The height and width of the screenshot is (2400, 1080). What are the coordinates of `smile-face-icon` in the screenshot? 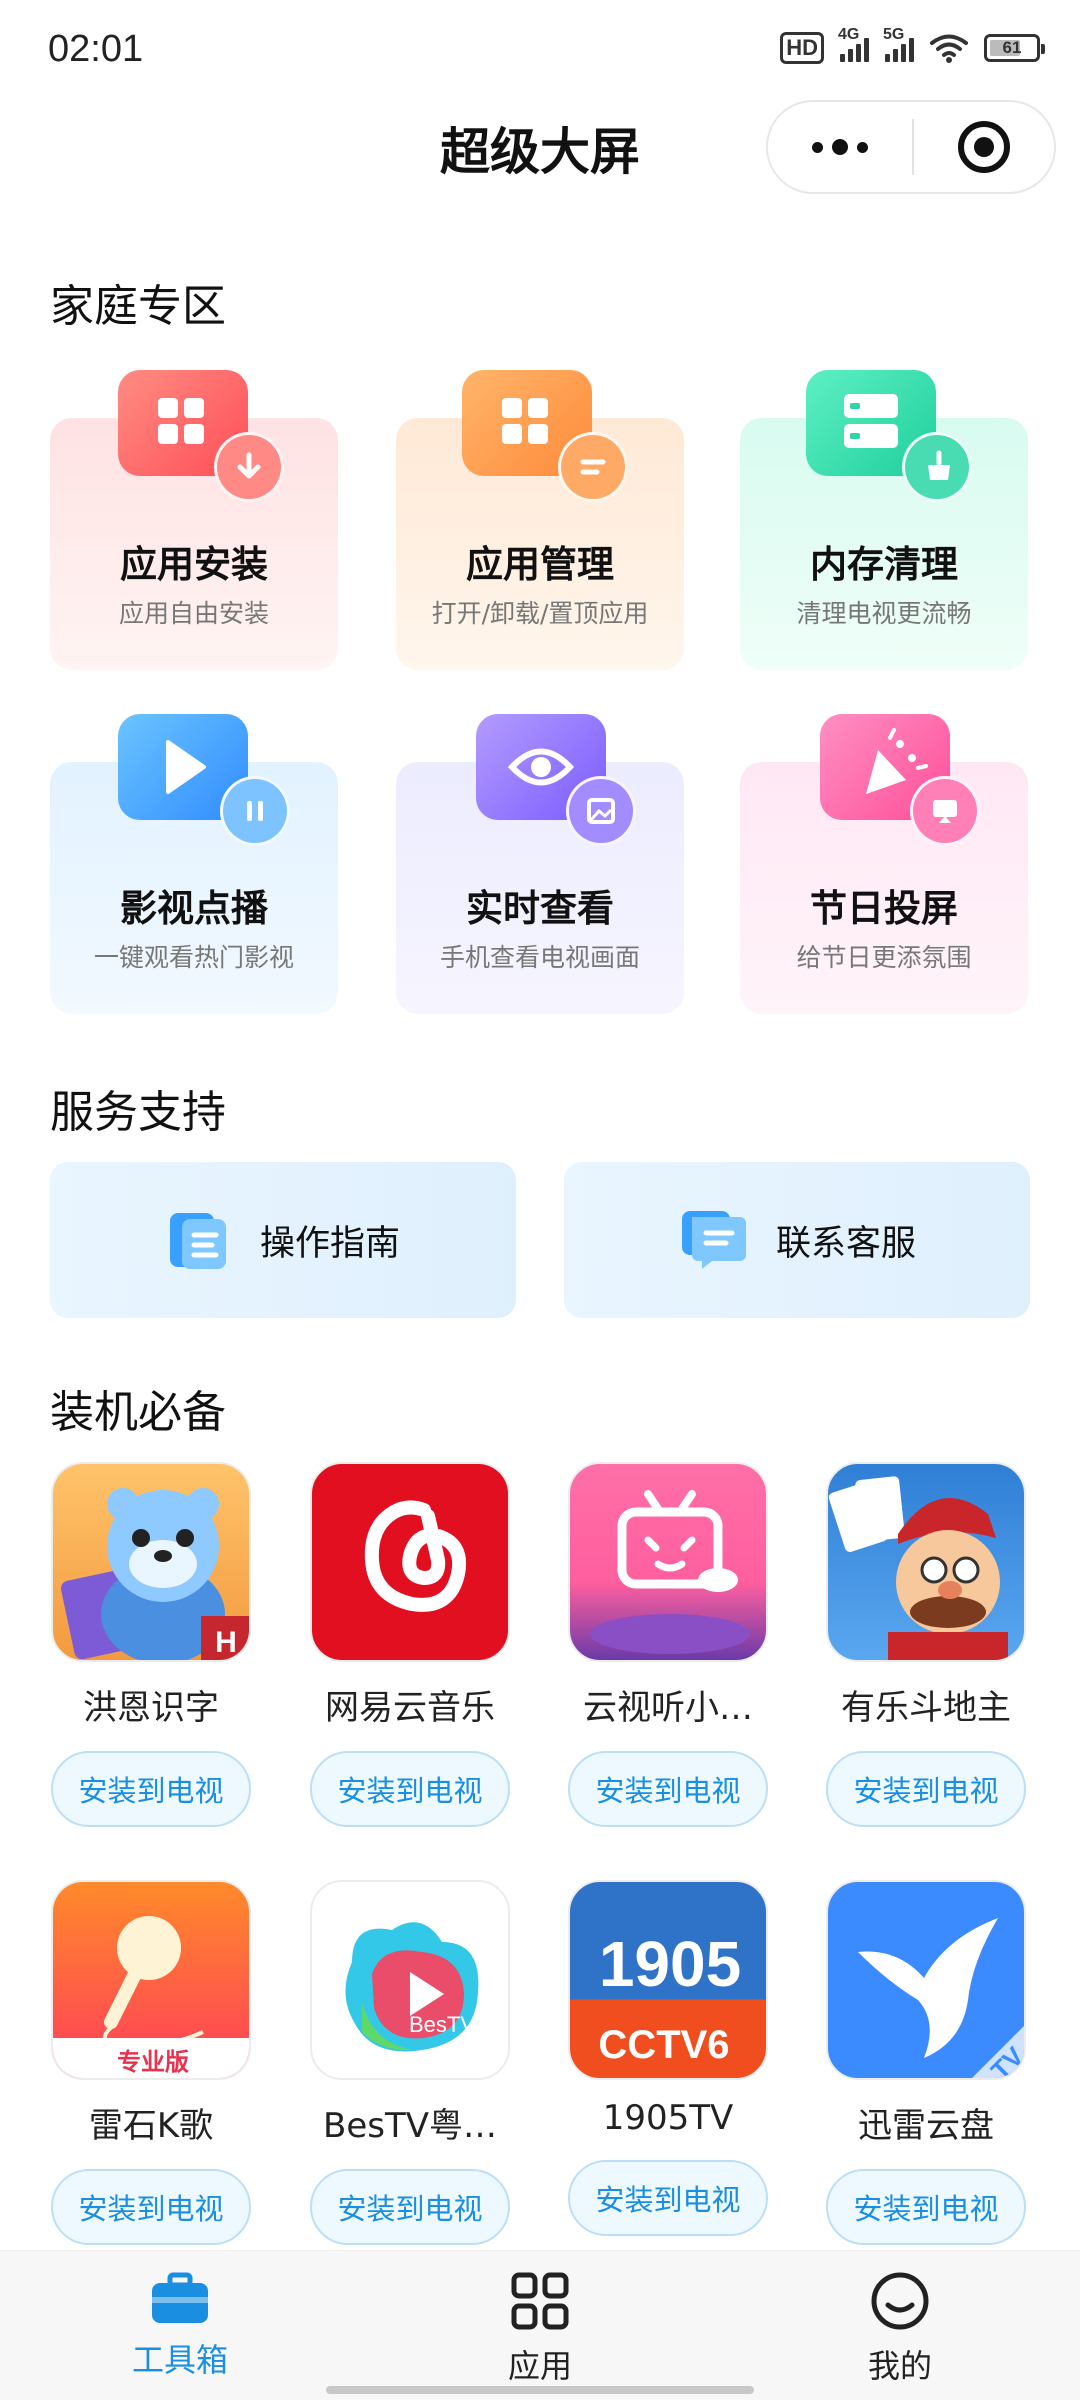 It's located at (900, 2301).